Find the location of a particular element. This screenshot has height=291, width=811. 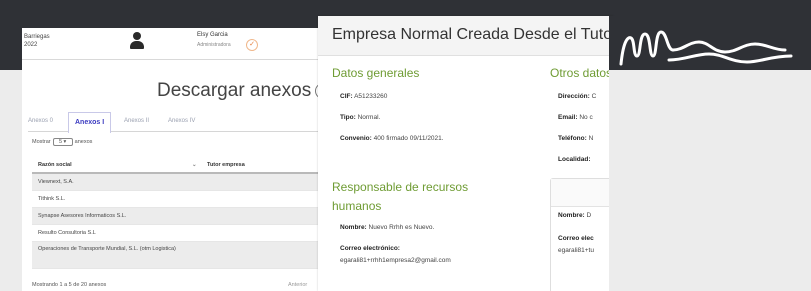

cif-field: CIF: A51233260 is located at coordinates (363, 96).